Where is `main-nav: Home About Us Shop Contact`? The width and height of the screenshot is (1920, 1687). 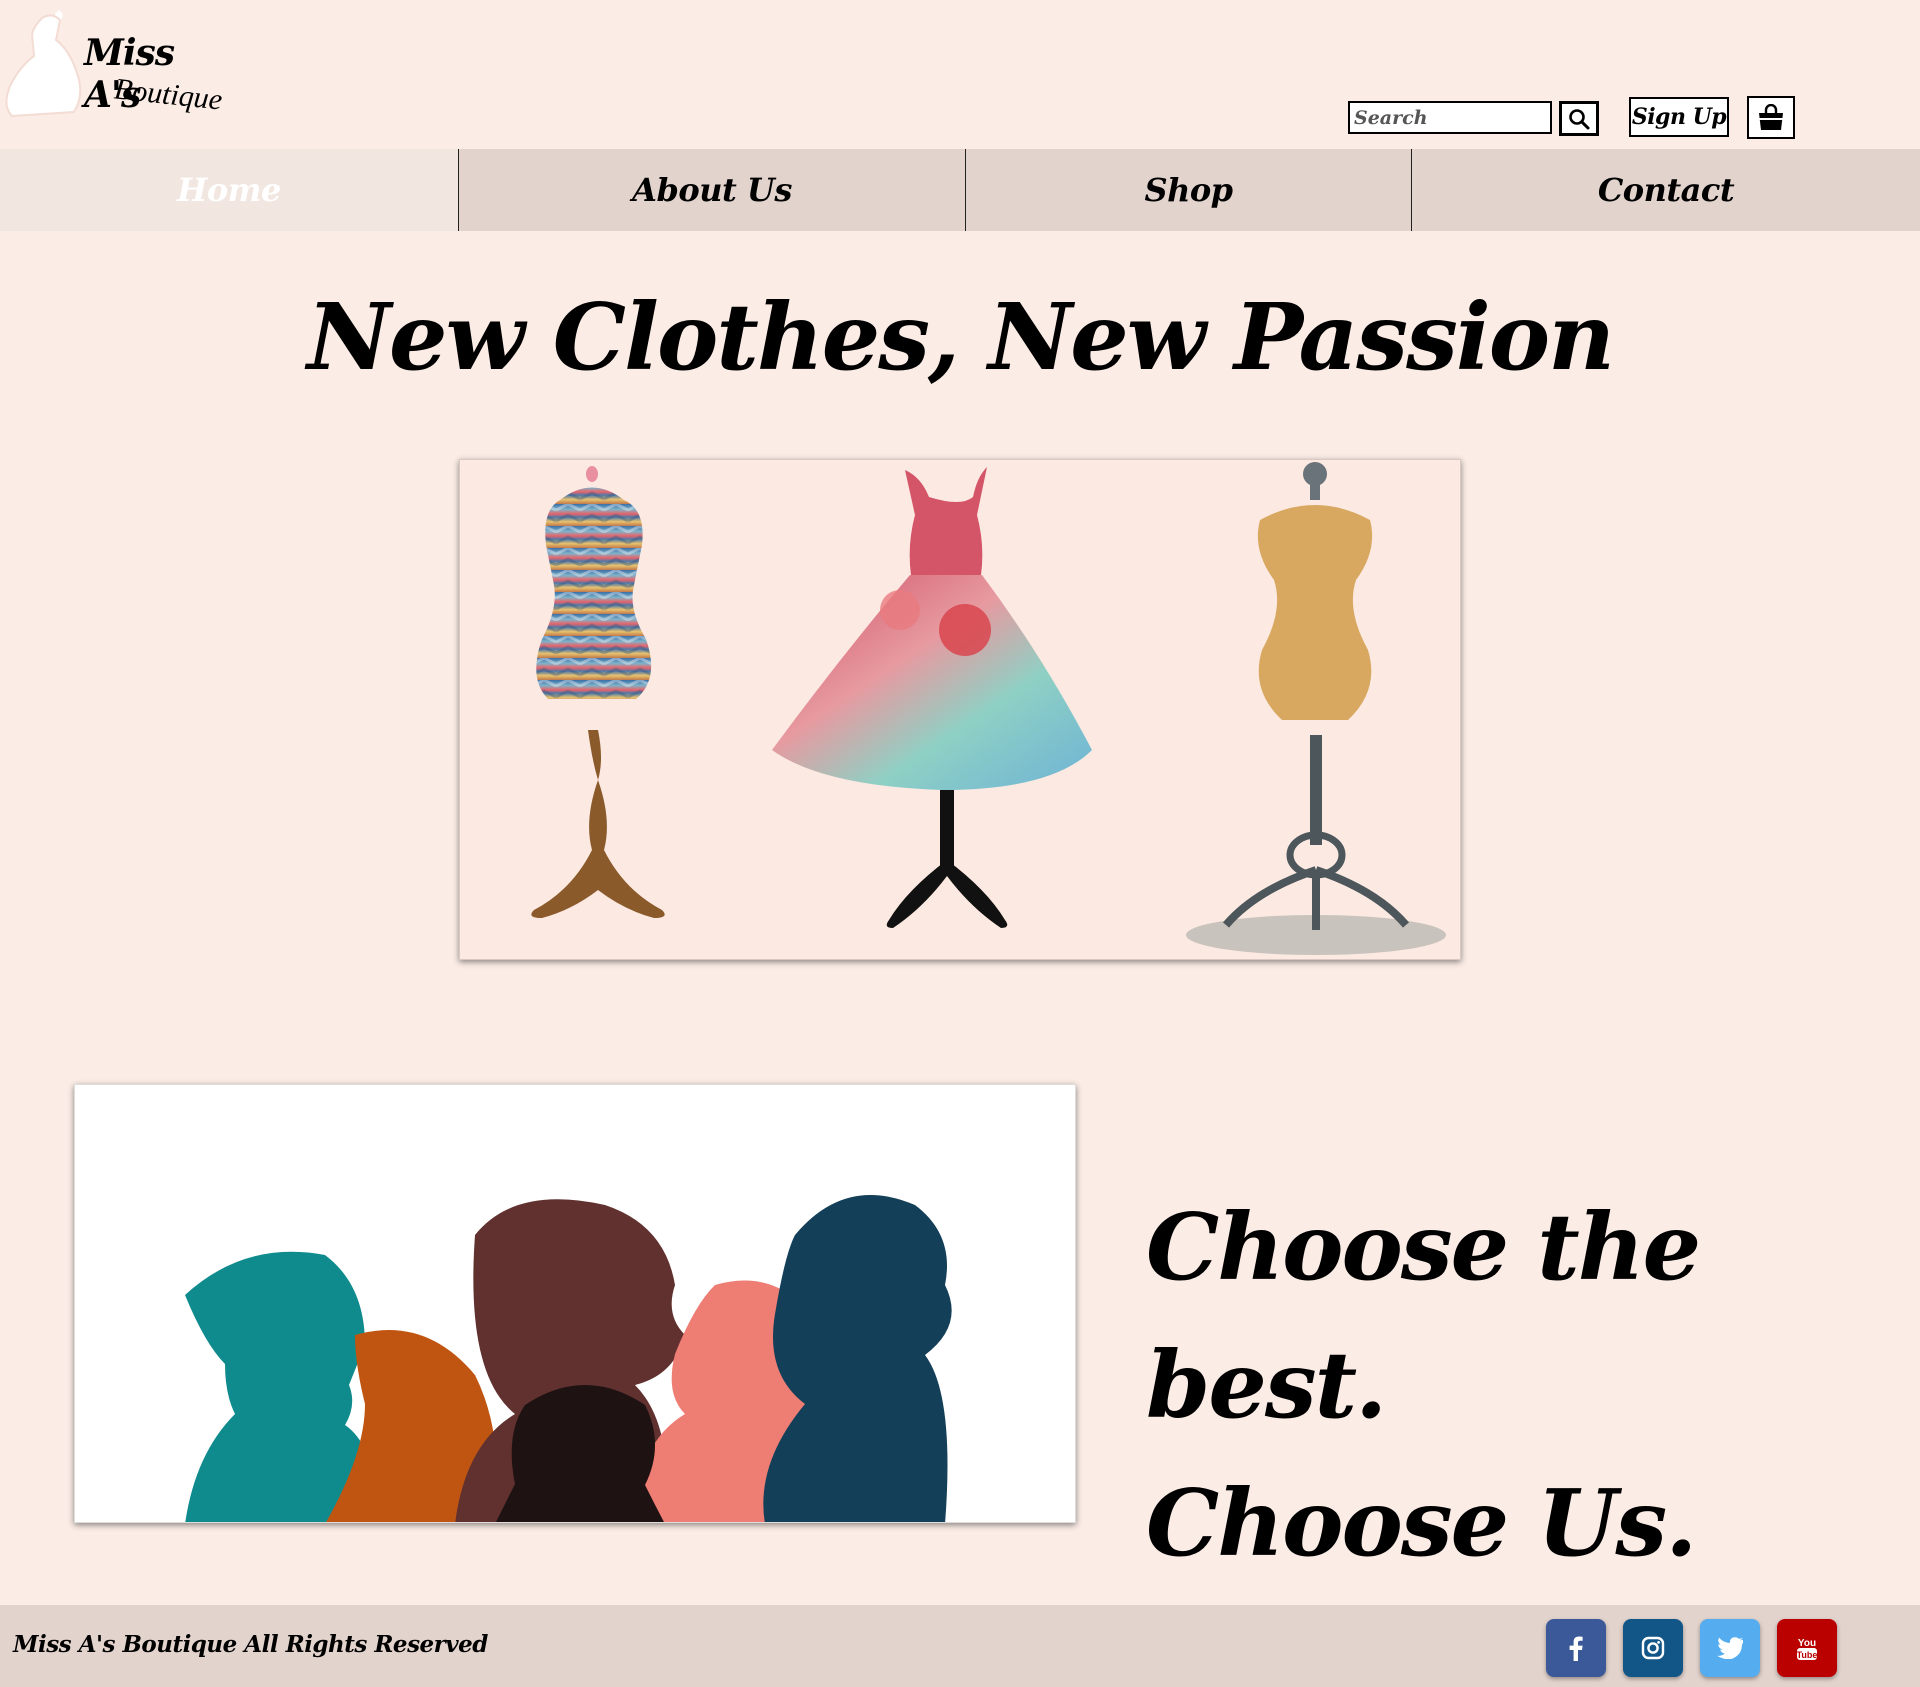
main-nav: Home About Us Shop Contact is located at coordinates (960, 190).